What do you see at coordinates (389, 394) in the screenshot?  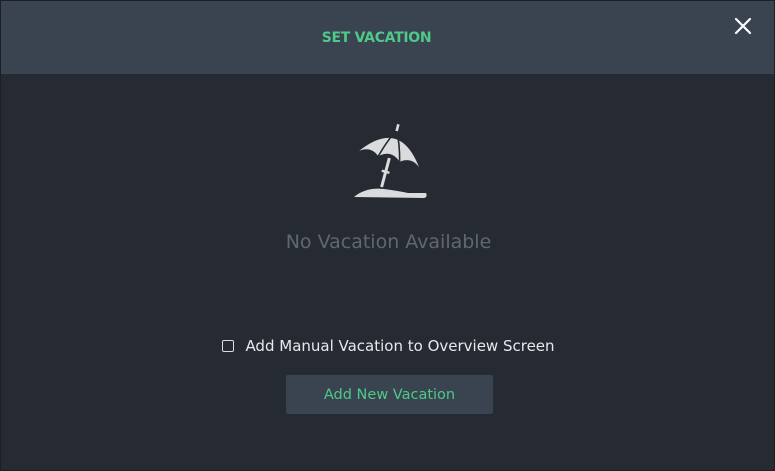 I see `add-new-vacation-button: Add New Vacation` at bounding box center [389, 394].